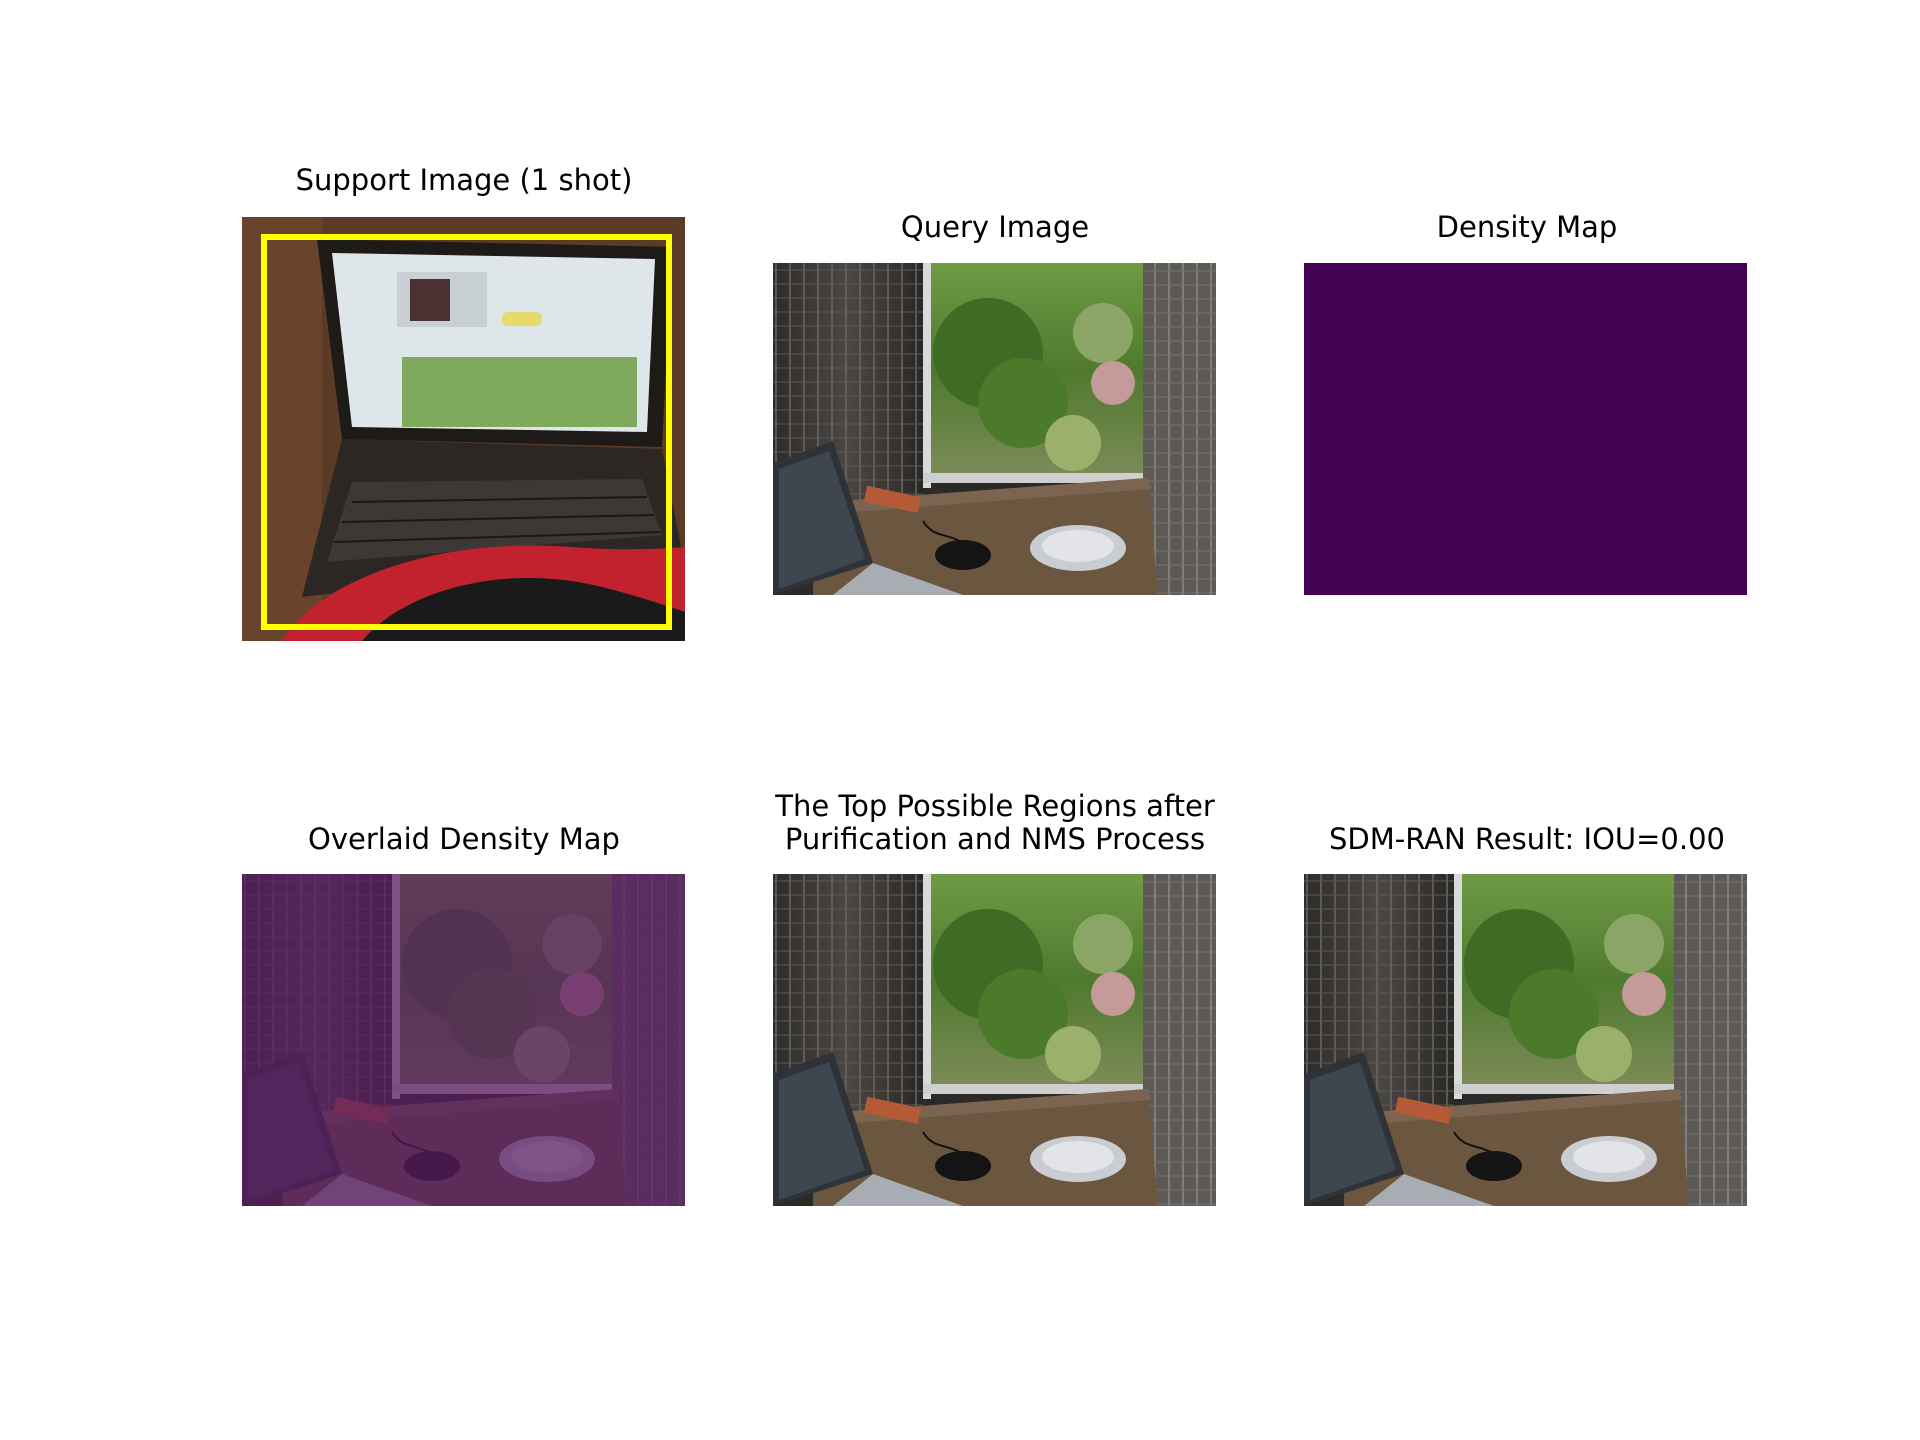  I want to click on density-map-panel, so click(1525, 429).